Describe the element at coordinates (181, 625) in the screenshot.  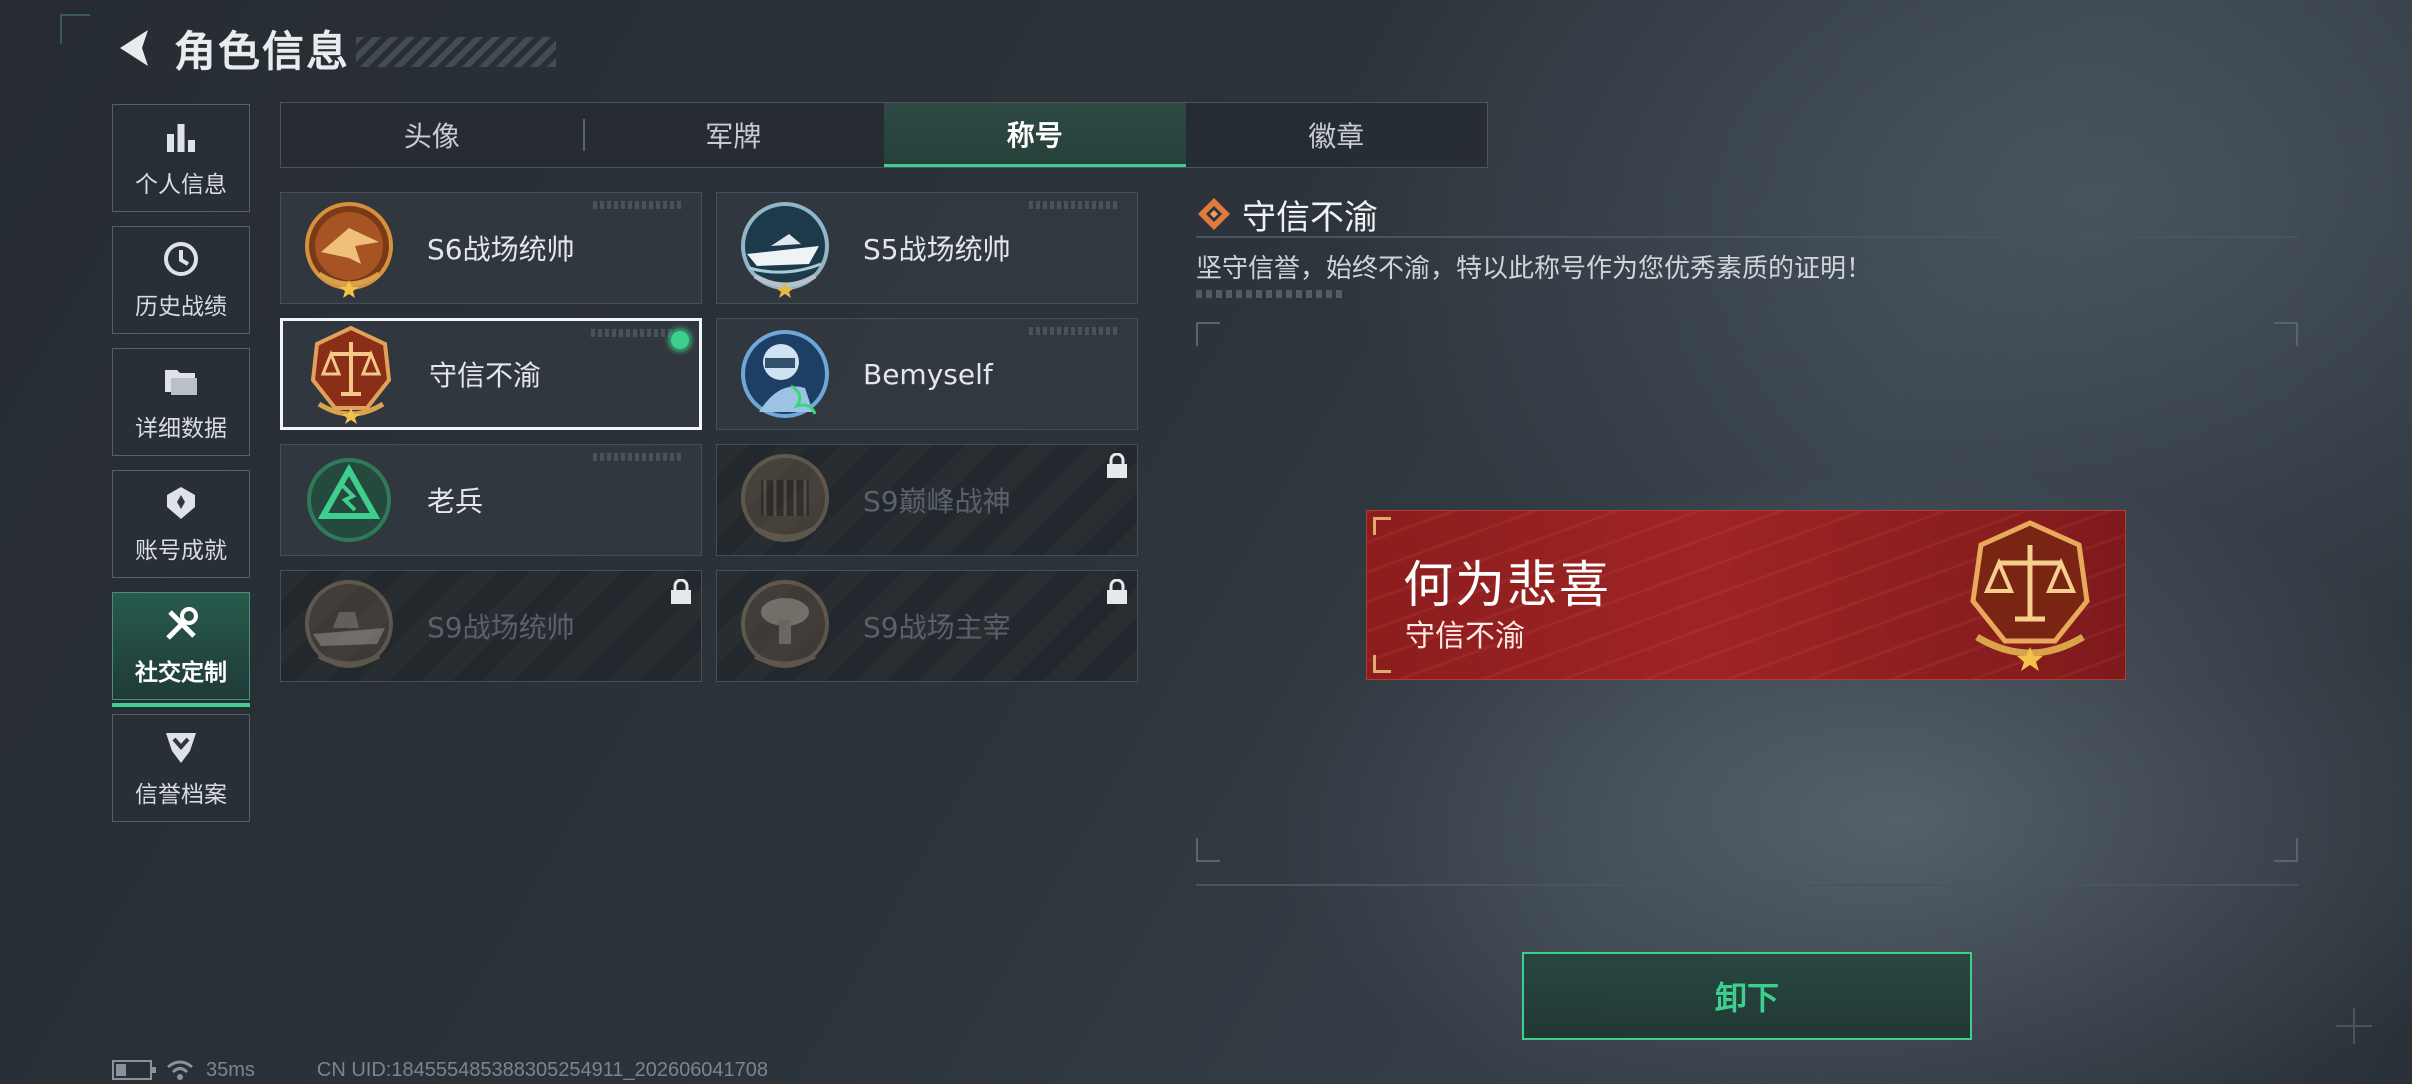
I see `tools-icon` at that location.